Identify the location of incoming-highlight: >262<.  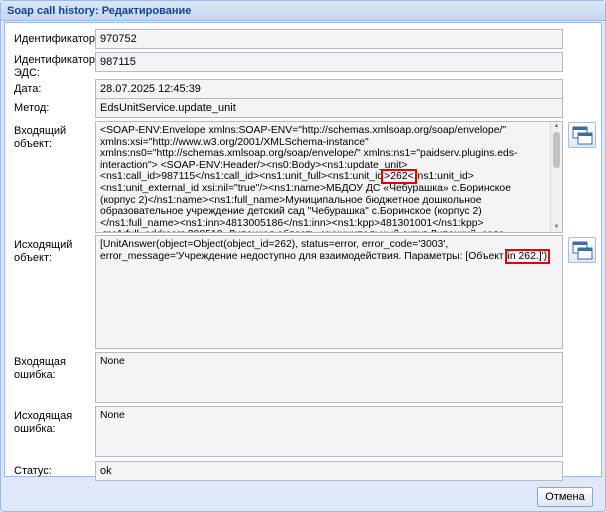
(399, 177).